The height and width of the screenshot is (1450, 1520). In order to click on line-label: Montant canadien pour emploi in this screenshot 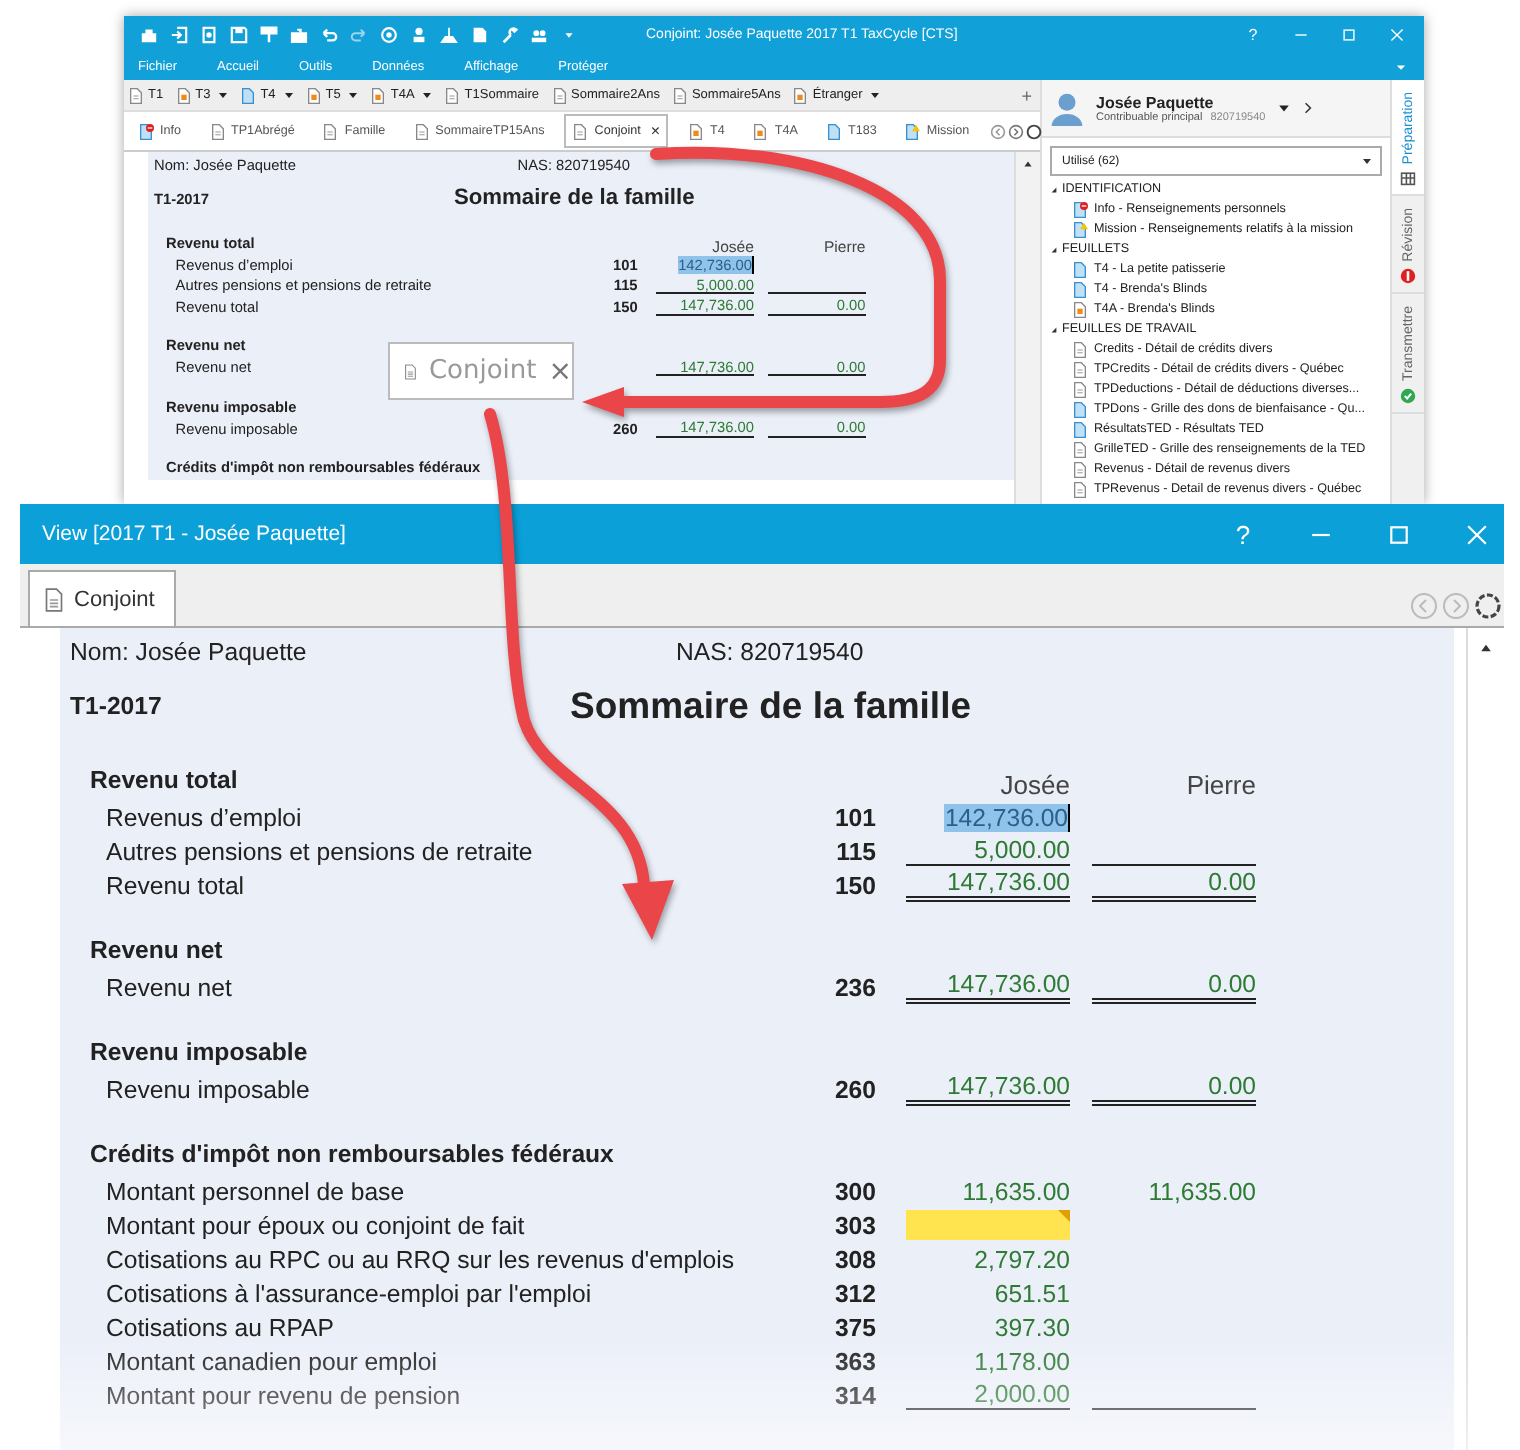, I will do `click(271, 1361)`.